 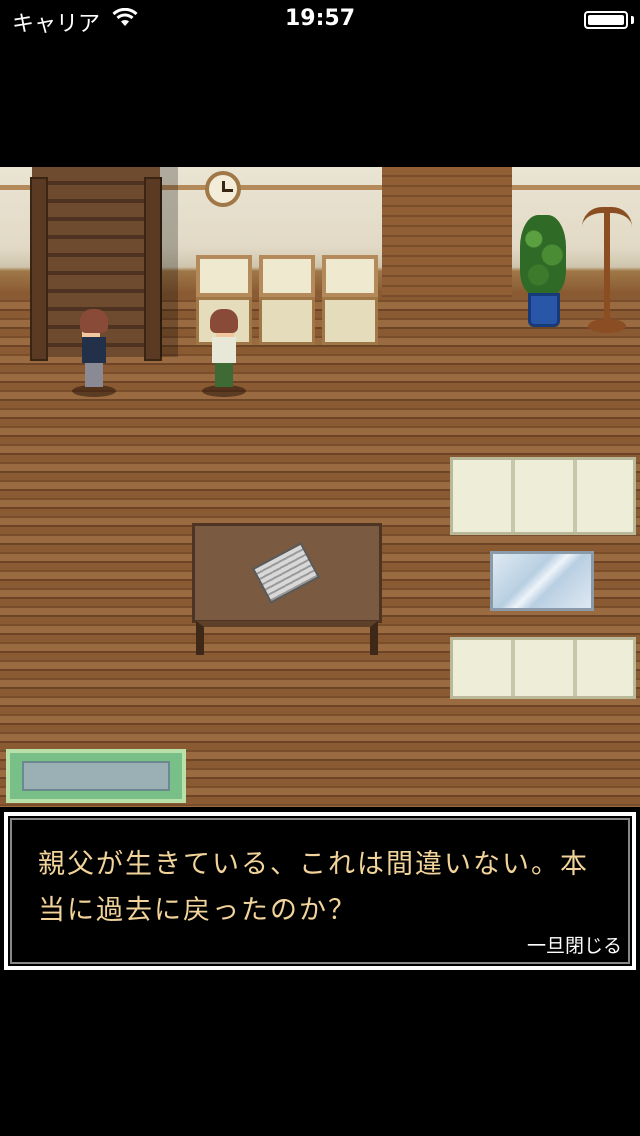 What do you see at coordinates (224, 353) in the screenshot?
I see `character-father` at bounding box center [224, 353].